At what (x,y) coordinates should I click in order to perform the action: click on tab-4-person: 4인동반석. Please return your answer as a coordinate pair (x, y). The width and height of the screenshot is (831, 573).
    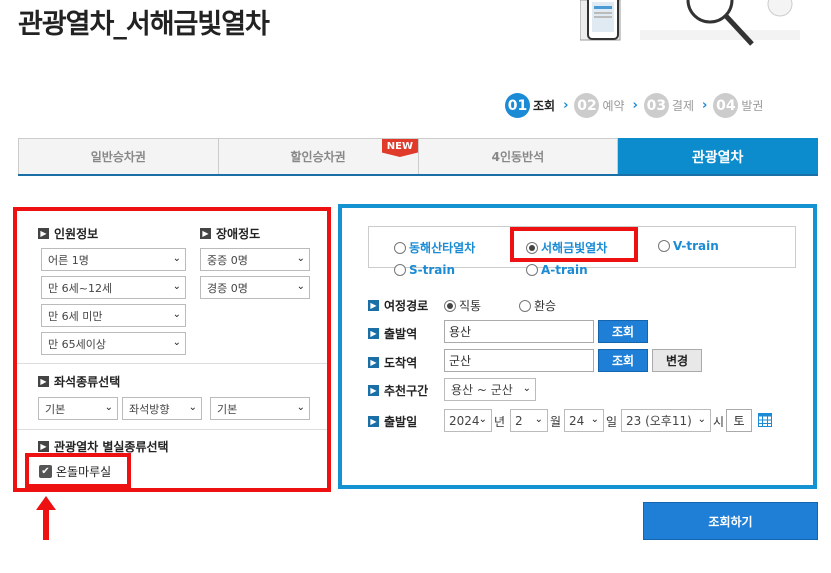
    Looking at the image, I should click on (518, 156).